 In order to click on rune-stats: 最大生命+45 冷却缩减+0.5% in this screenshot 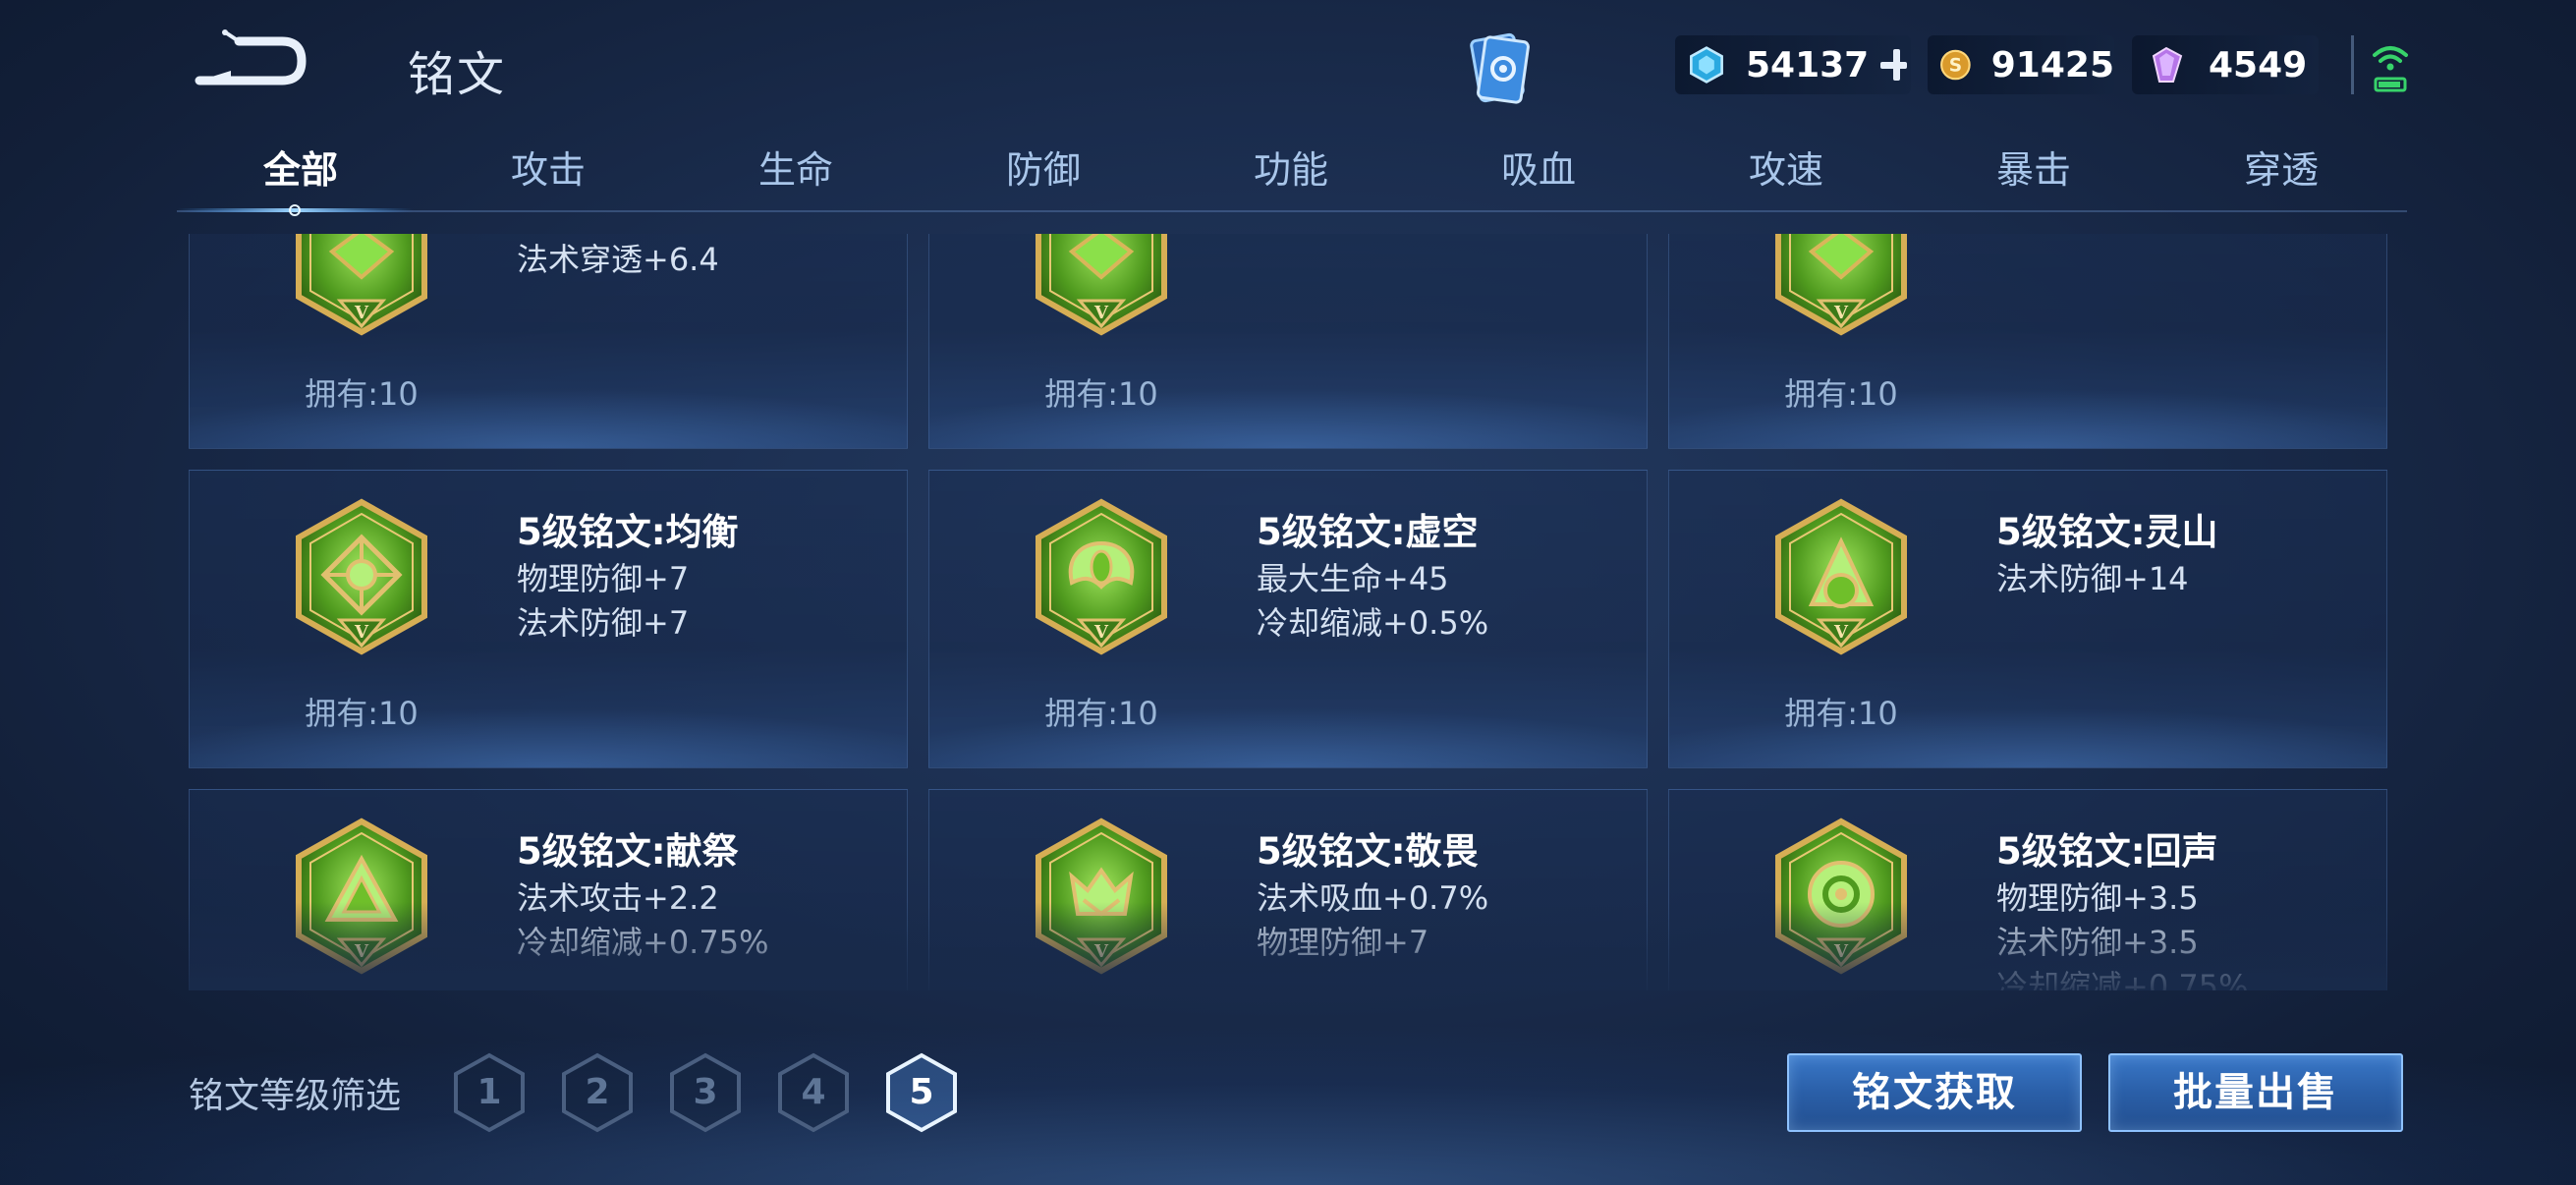, I will do `click(1372, 602)`.